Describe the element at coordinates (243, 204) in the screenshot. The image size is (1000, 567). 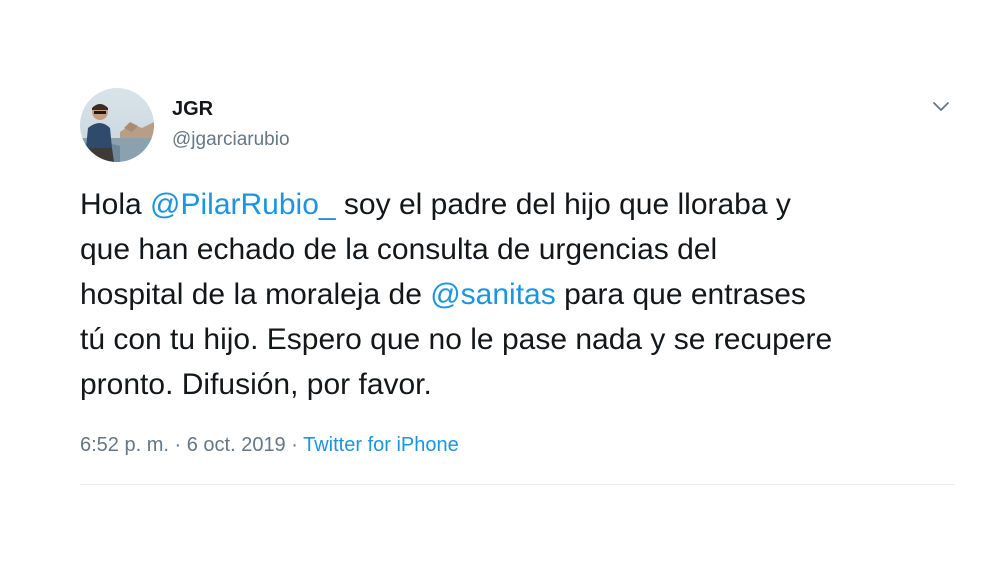
I see `mention-link: @PilarRubio_` at that location.